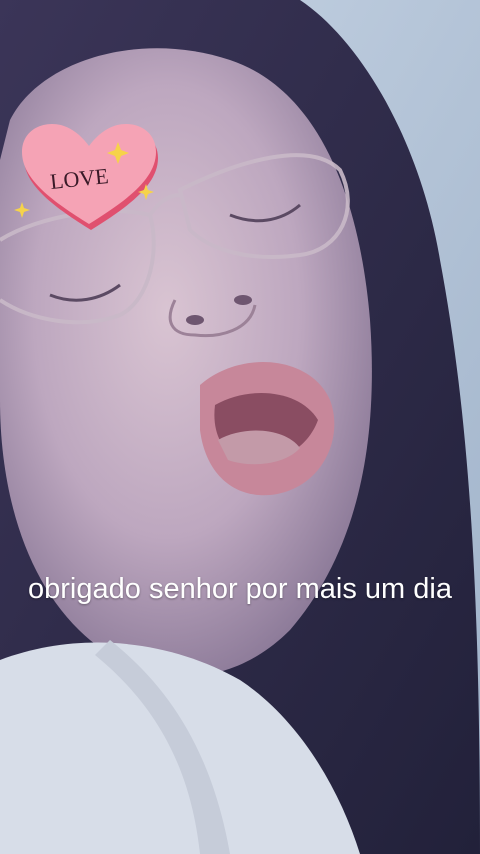 This screenshot has height=854, width=480. Describe the element at coordinates (86, 177) in the screenshot. I see `heart-sticker-icon: LOVE` at that location.